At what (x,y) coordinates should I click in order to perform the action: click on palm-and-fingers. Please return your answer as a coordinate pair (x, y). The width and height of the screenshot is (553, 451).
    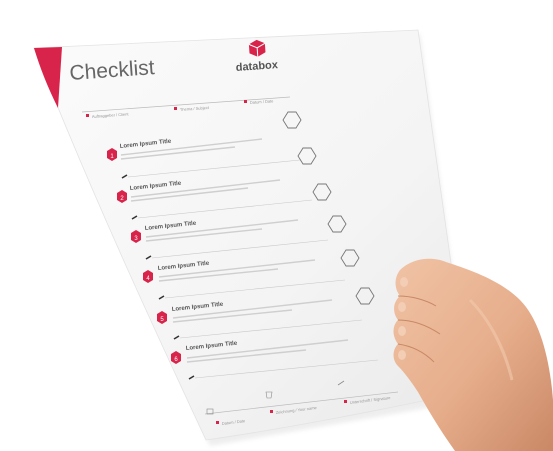
    Looking at the image, I should click on (473, 354).